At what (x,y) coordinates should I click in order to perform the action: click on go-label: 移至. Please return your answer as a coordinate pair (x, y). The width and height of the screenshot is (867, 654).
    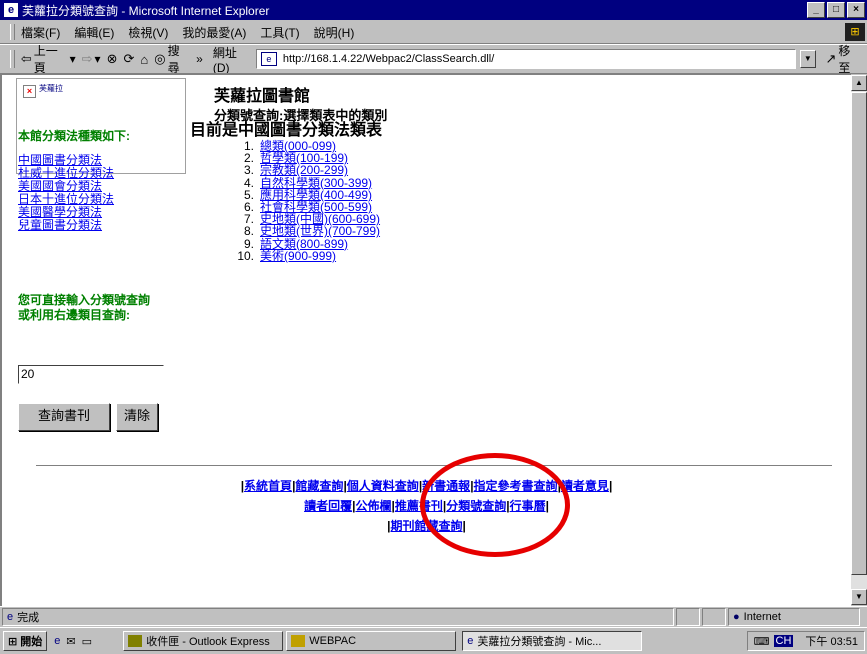
    Looking at the image, I should click on (844, 59).